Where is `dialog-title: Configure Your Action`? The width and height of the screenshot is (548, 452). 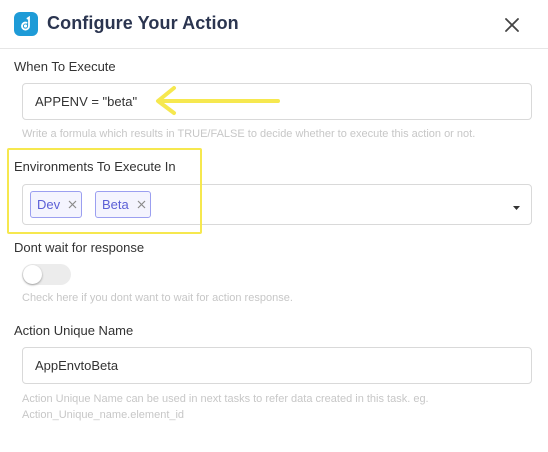
dialog-title: Configure Your Action is located at coordinates (143, 23).